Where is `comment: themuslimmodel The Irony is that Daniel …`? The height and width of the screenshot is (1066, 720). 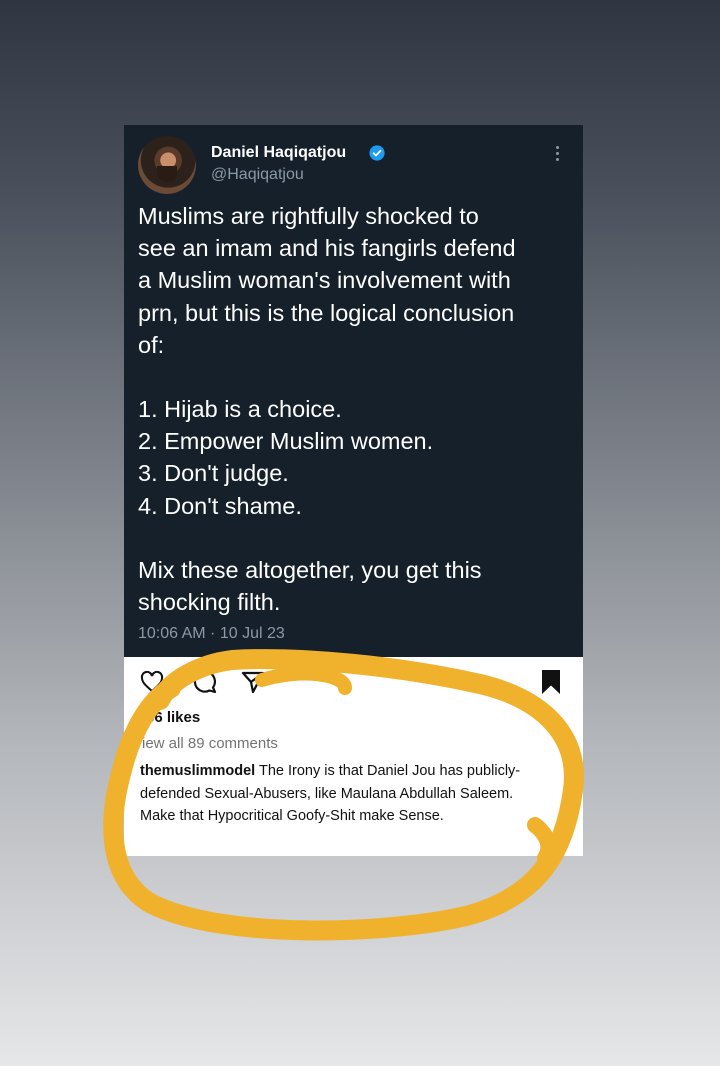 comment: themuslimmodel The Irony is that Daniel … is located at coordinates (340, 794).